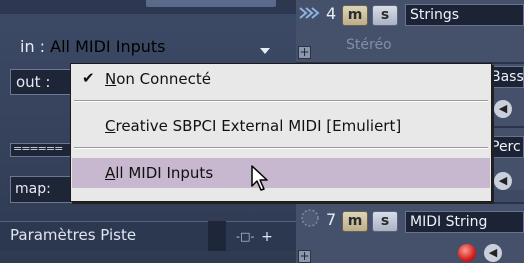 This screenshot has height=263, width=524. I want to click on midi-output-selector: out :, so click(42, 82).